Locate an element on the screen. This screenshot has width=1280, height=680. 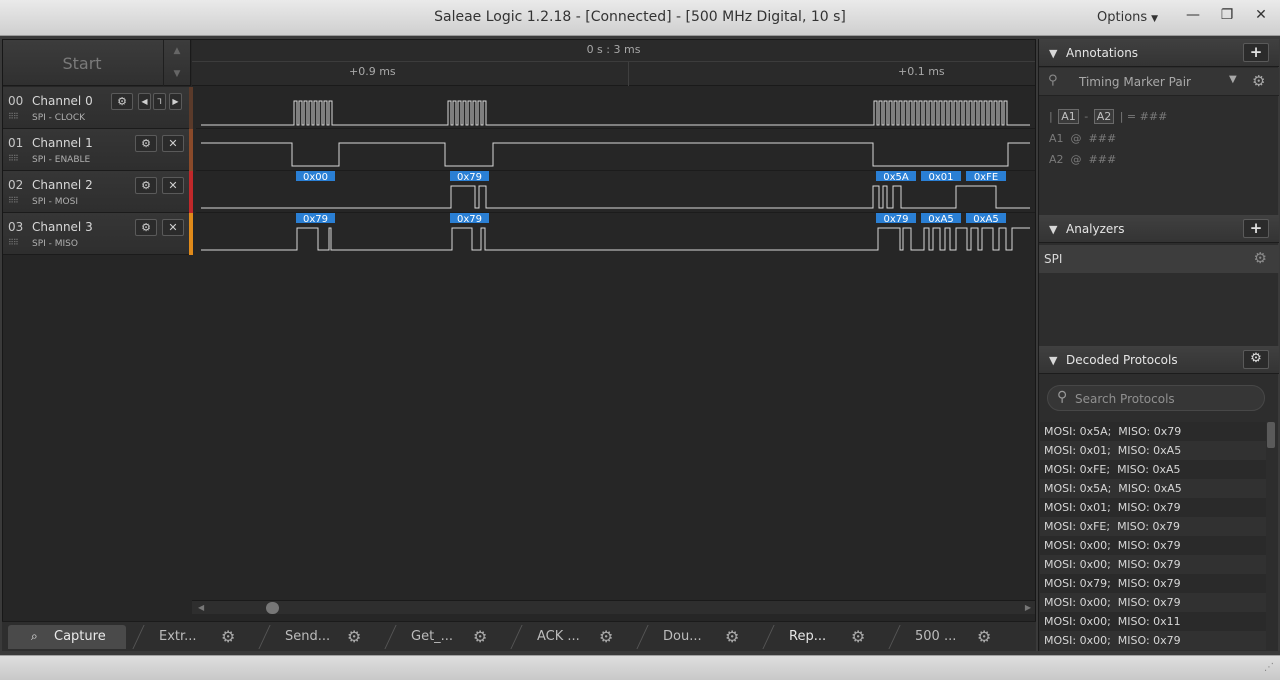
scroll-thumb is located at coordinates (272, 608).